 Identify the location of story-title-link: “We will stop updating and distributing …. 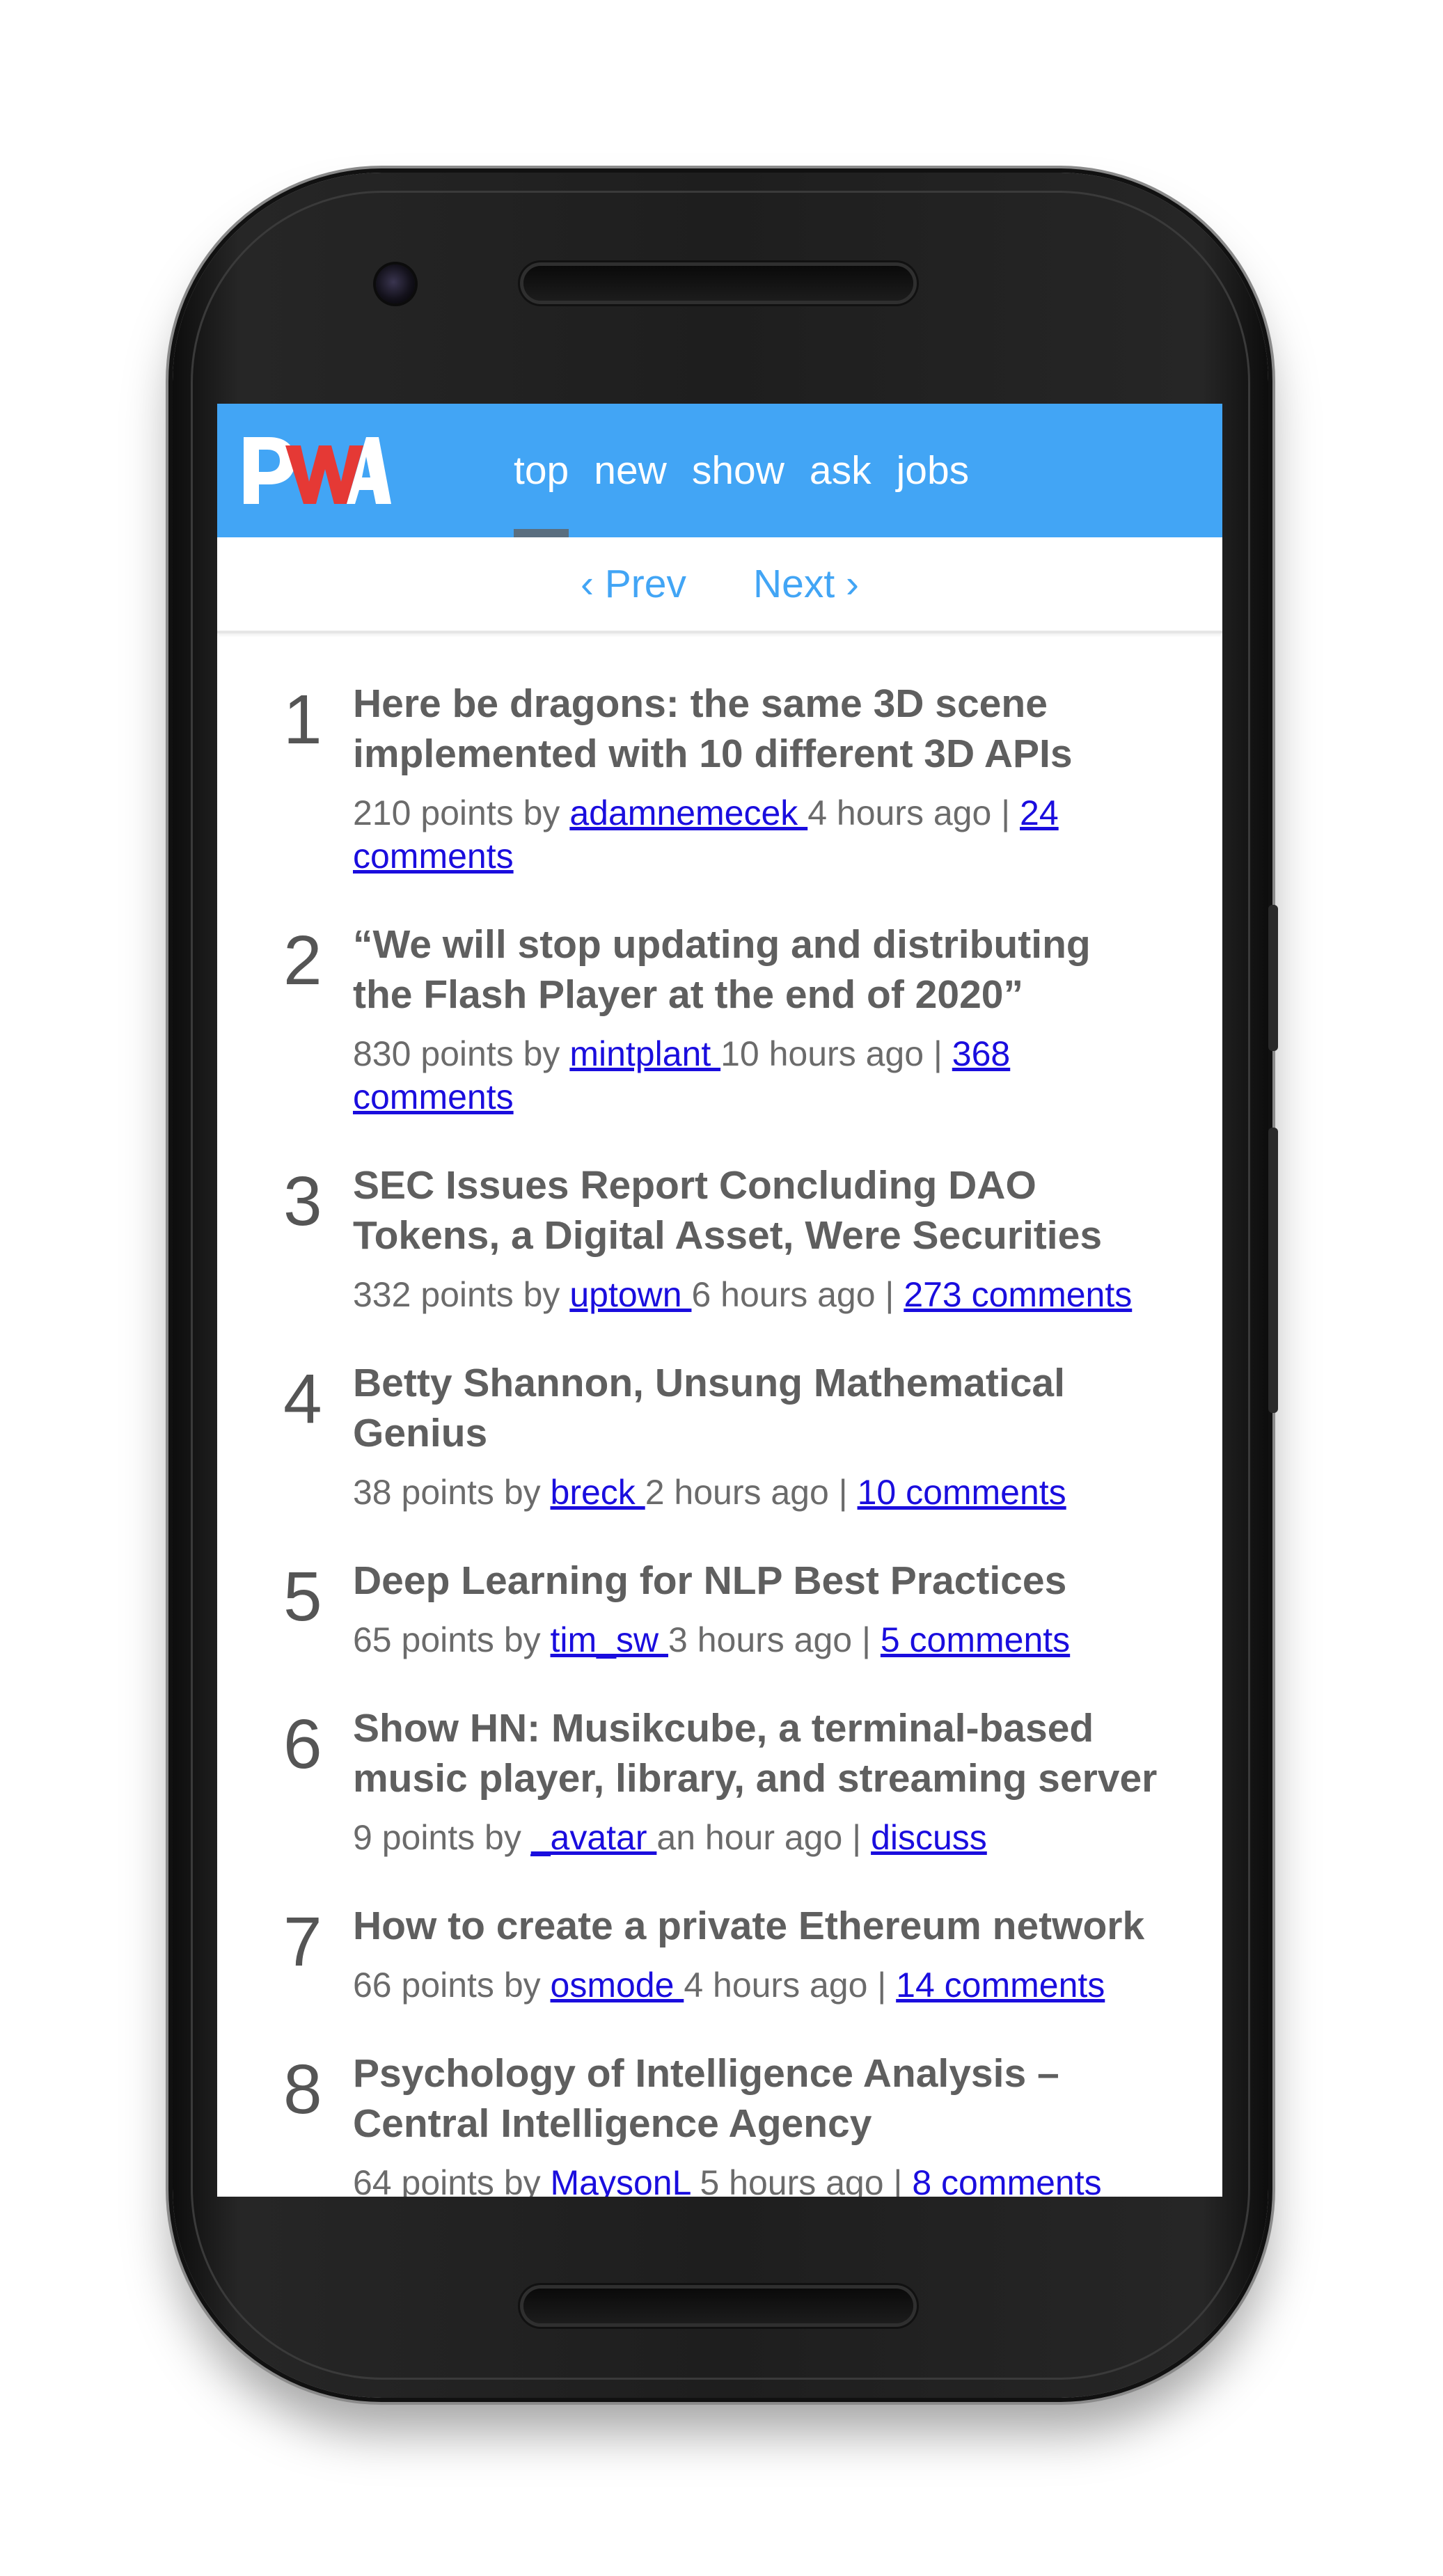
(756, 969).